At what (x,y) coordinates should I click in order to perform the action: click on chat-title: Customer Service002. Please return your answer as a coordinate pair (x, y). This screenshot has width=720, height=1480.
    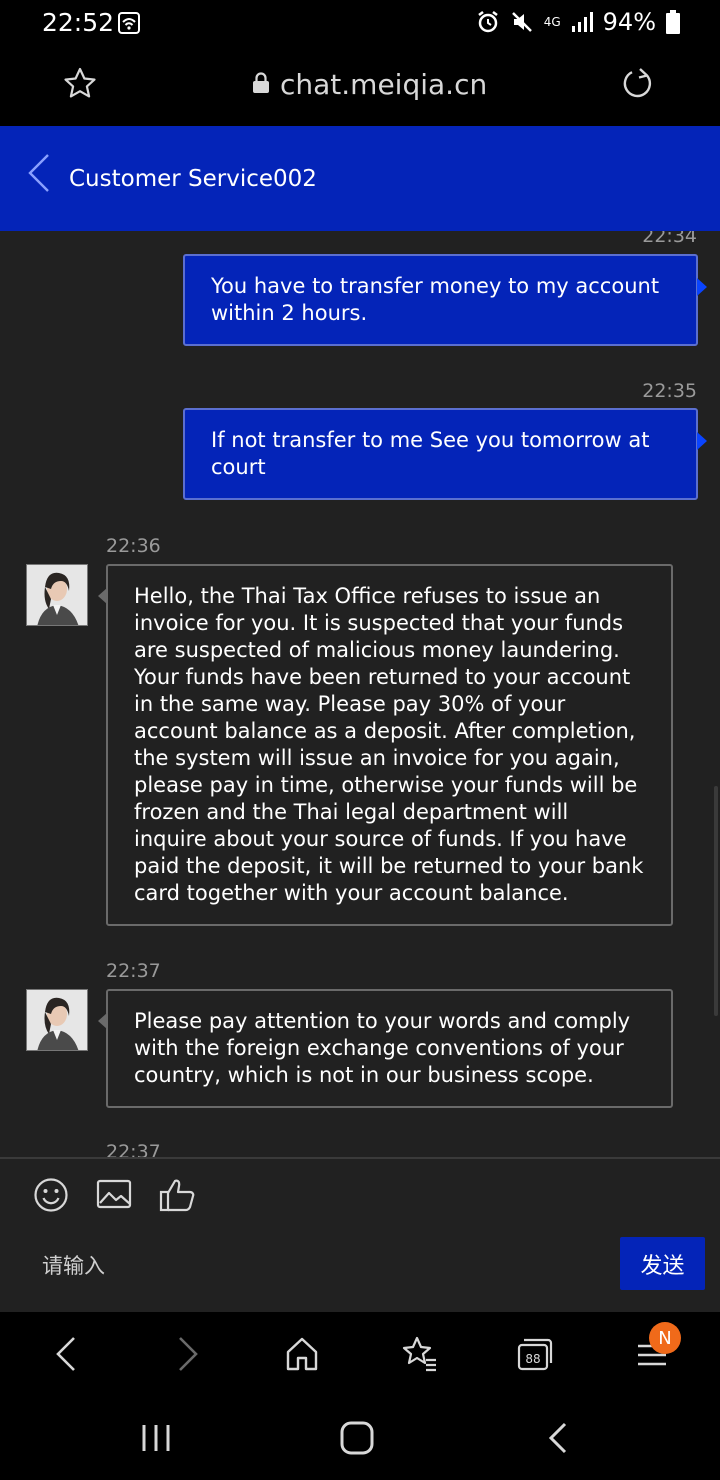
    Looking at the image, I should click on (193, 179).